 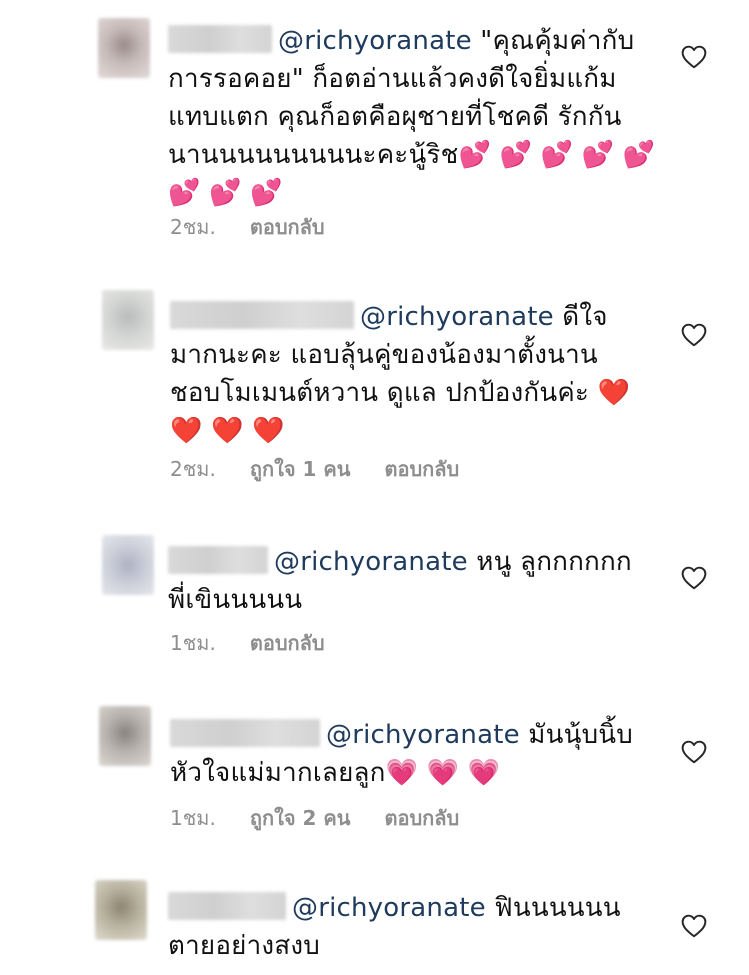 I want to click on growing-heart-emoji: 💗 💗 💗, so click(x=443, y=773).